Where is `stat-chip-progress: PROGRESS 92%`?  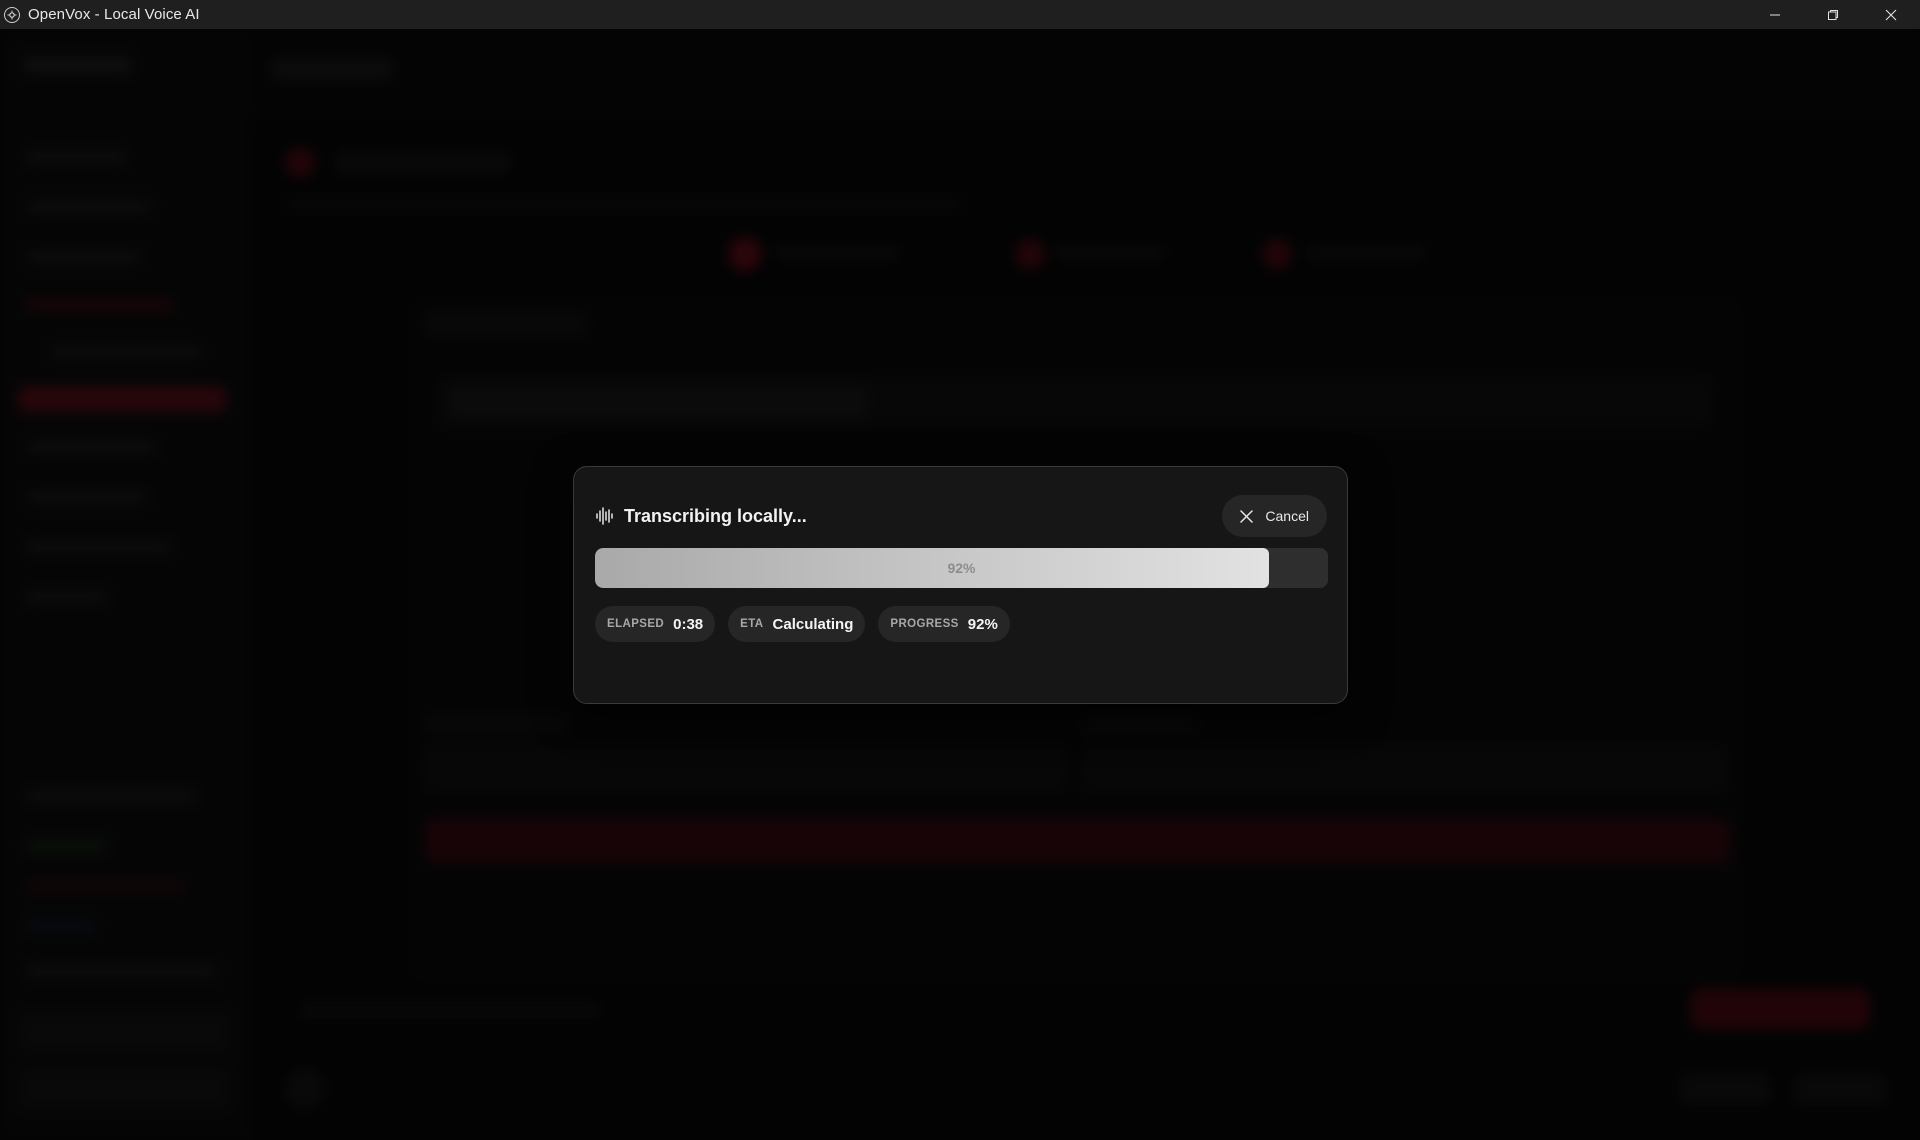 stat-chip-progress: PROGRESS 92% is located at coordinates (944, 624).